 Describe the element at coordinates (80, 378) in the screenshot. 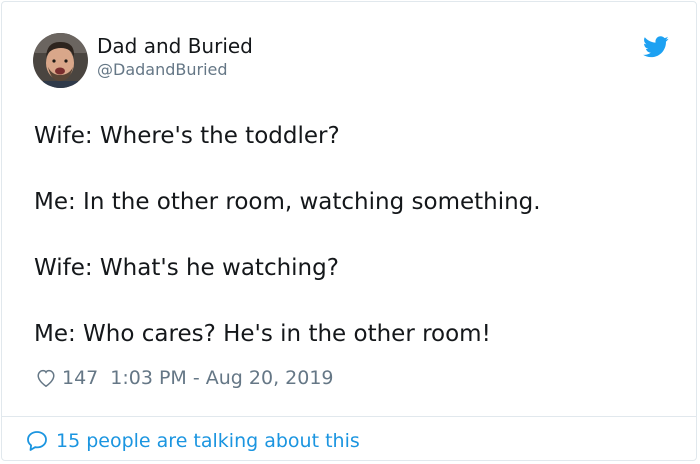

I see `like-count: 147` at that location.